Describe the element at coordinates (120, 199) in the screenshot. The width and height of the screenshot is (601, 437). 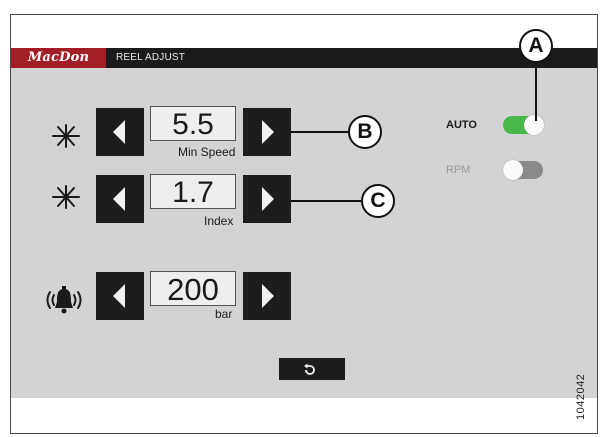
I see `index-decrease-button` at that location.